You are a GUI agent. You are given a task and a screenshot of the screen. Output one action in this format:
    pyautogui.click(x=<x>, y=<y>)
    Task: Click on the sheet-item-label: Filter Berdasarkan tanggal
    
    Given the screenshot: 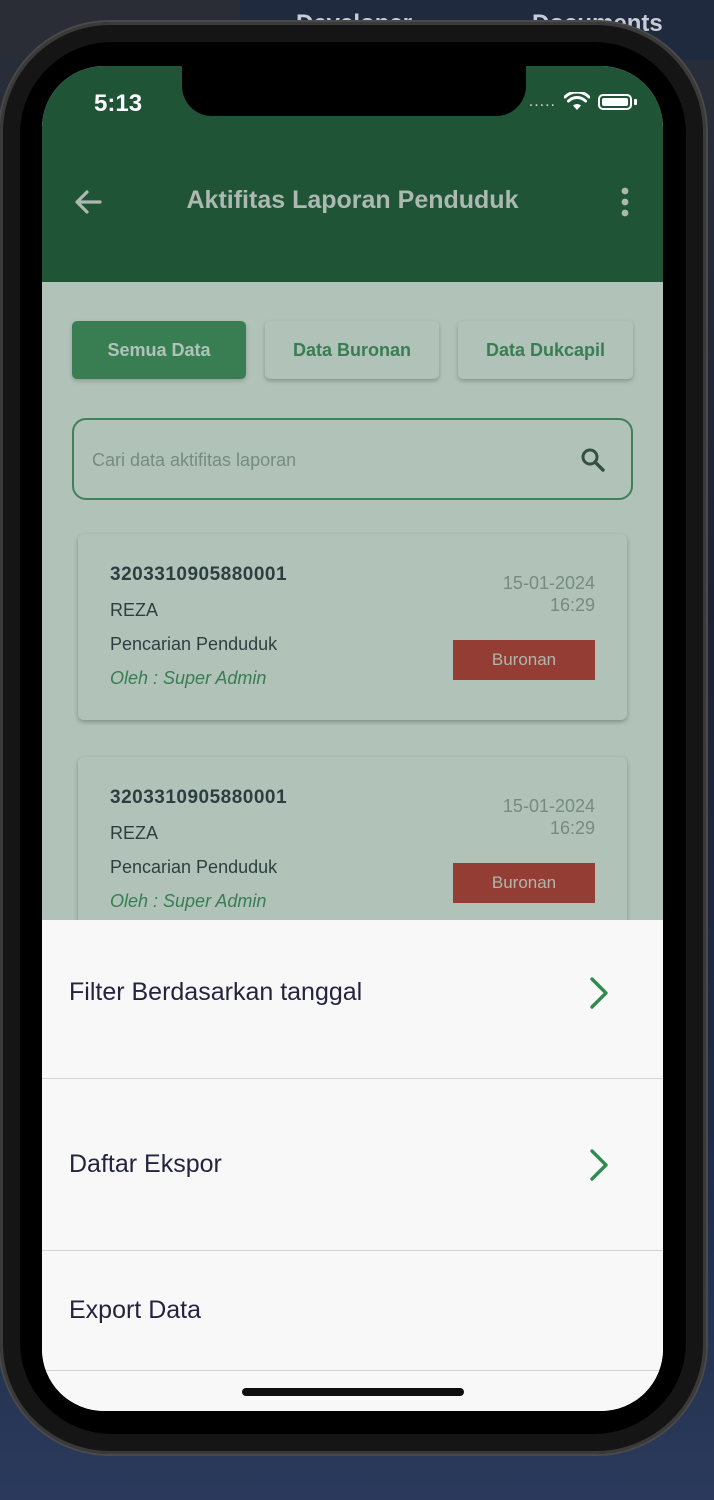 What is the action you would take?
    pyautogui.click(x=216, y=992)
    